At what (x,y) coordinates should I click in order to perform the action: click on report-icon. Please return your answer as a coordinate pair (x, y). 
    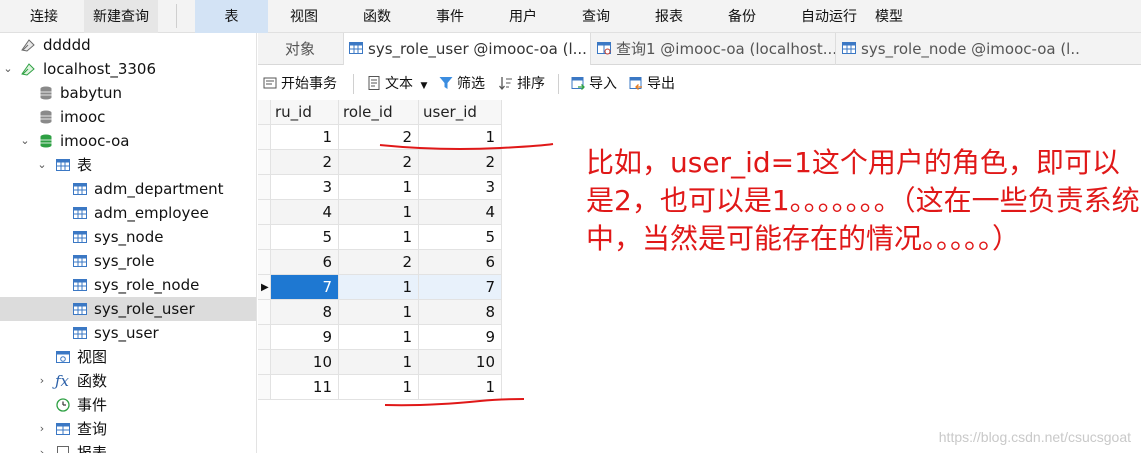
    Looking at the image, I should click on (63, 449).